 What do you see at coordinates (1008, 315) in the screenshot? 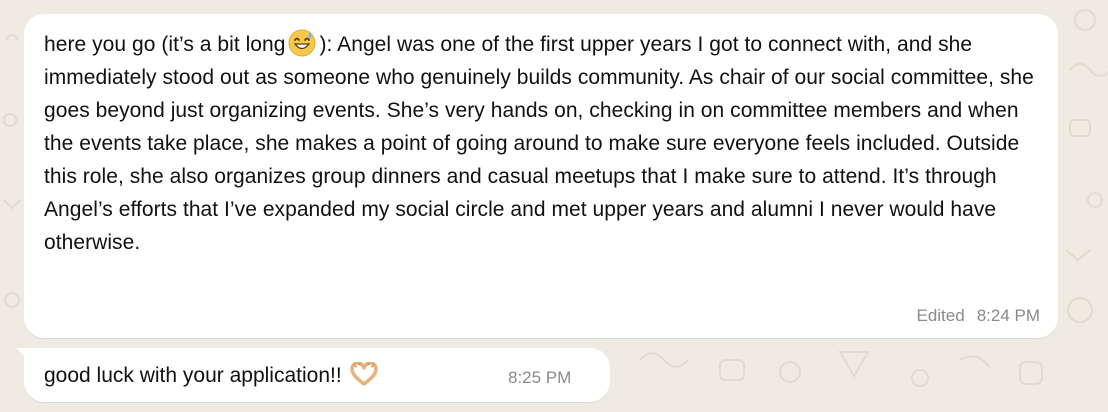
I see `message-time: 8:24 PM` at bounding box center [1008, 315].